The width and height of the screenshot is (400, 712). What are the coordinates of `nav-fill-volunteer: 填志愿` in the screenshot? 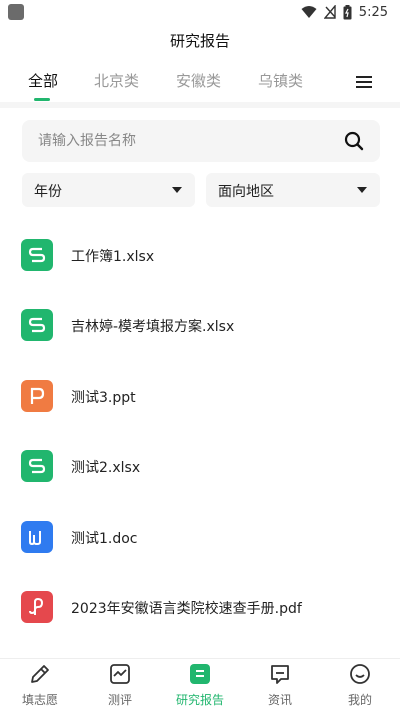 It's located at (40, 685).